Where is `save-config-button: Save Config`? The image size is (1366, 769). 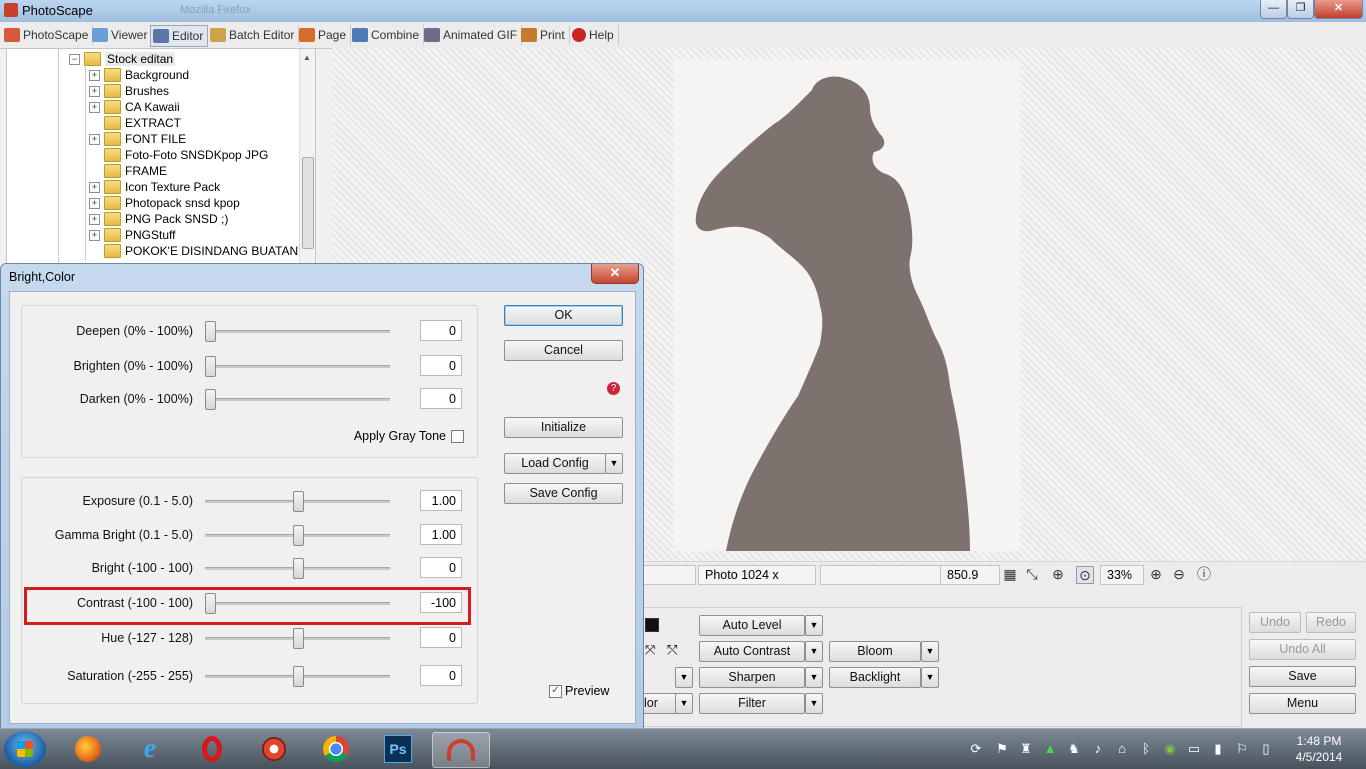 save-config-button: Save Config is located at coordinates (563, 493).